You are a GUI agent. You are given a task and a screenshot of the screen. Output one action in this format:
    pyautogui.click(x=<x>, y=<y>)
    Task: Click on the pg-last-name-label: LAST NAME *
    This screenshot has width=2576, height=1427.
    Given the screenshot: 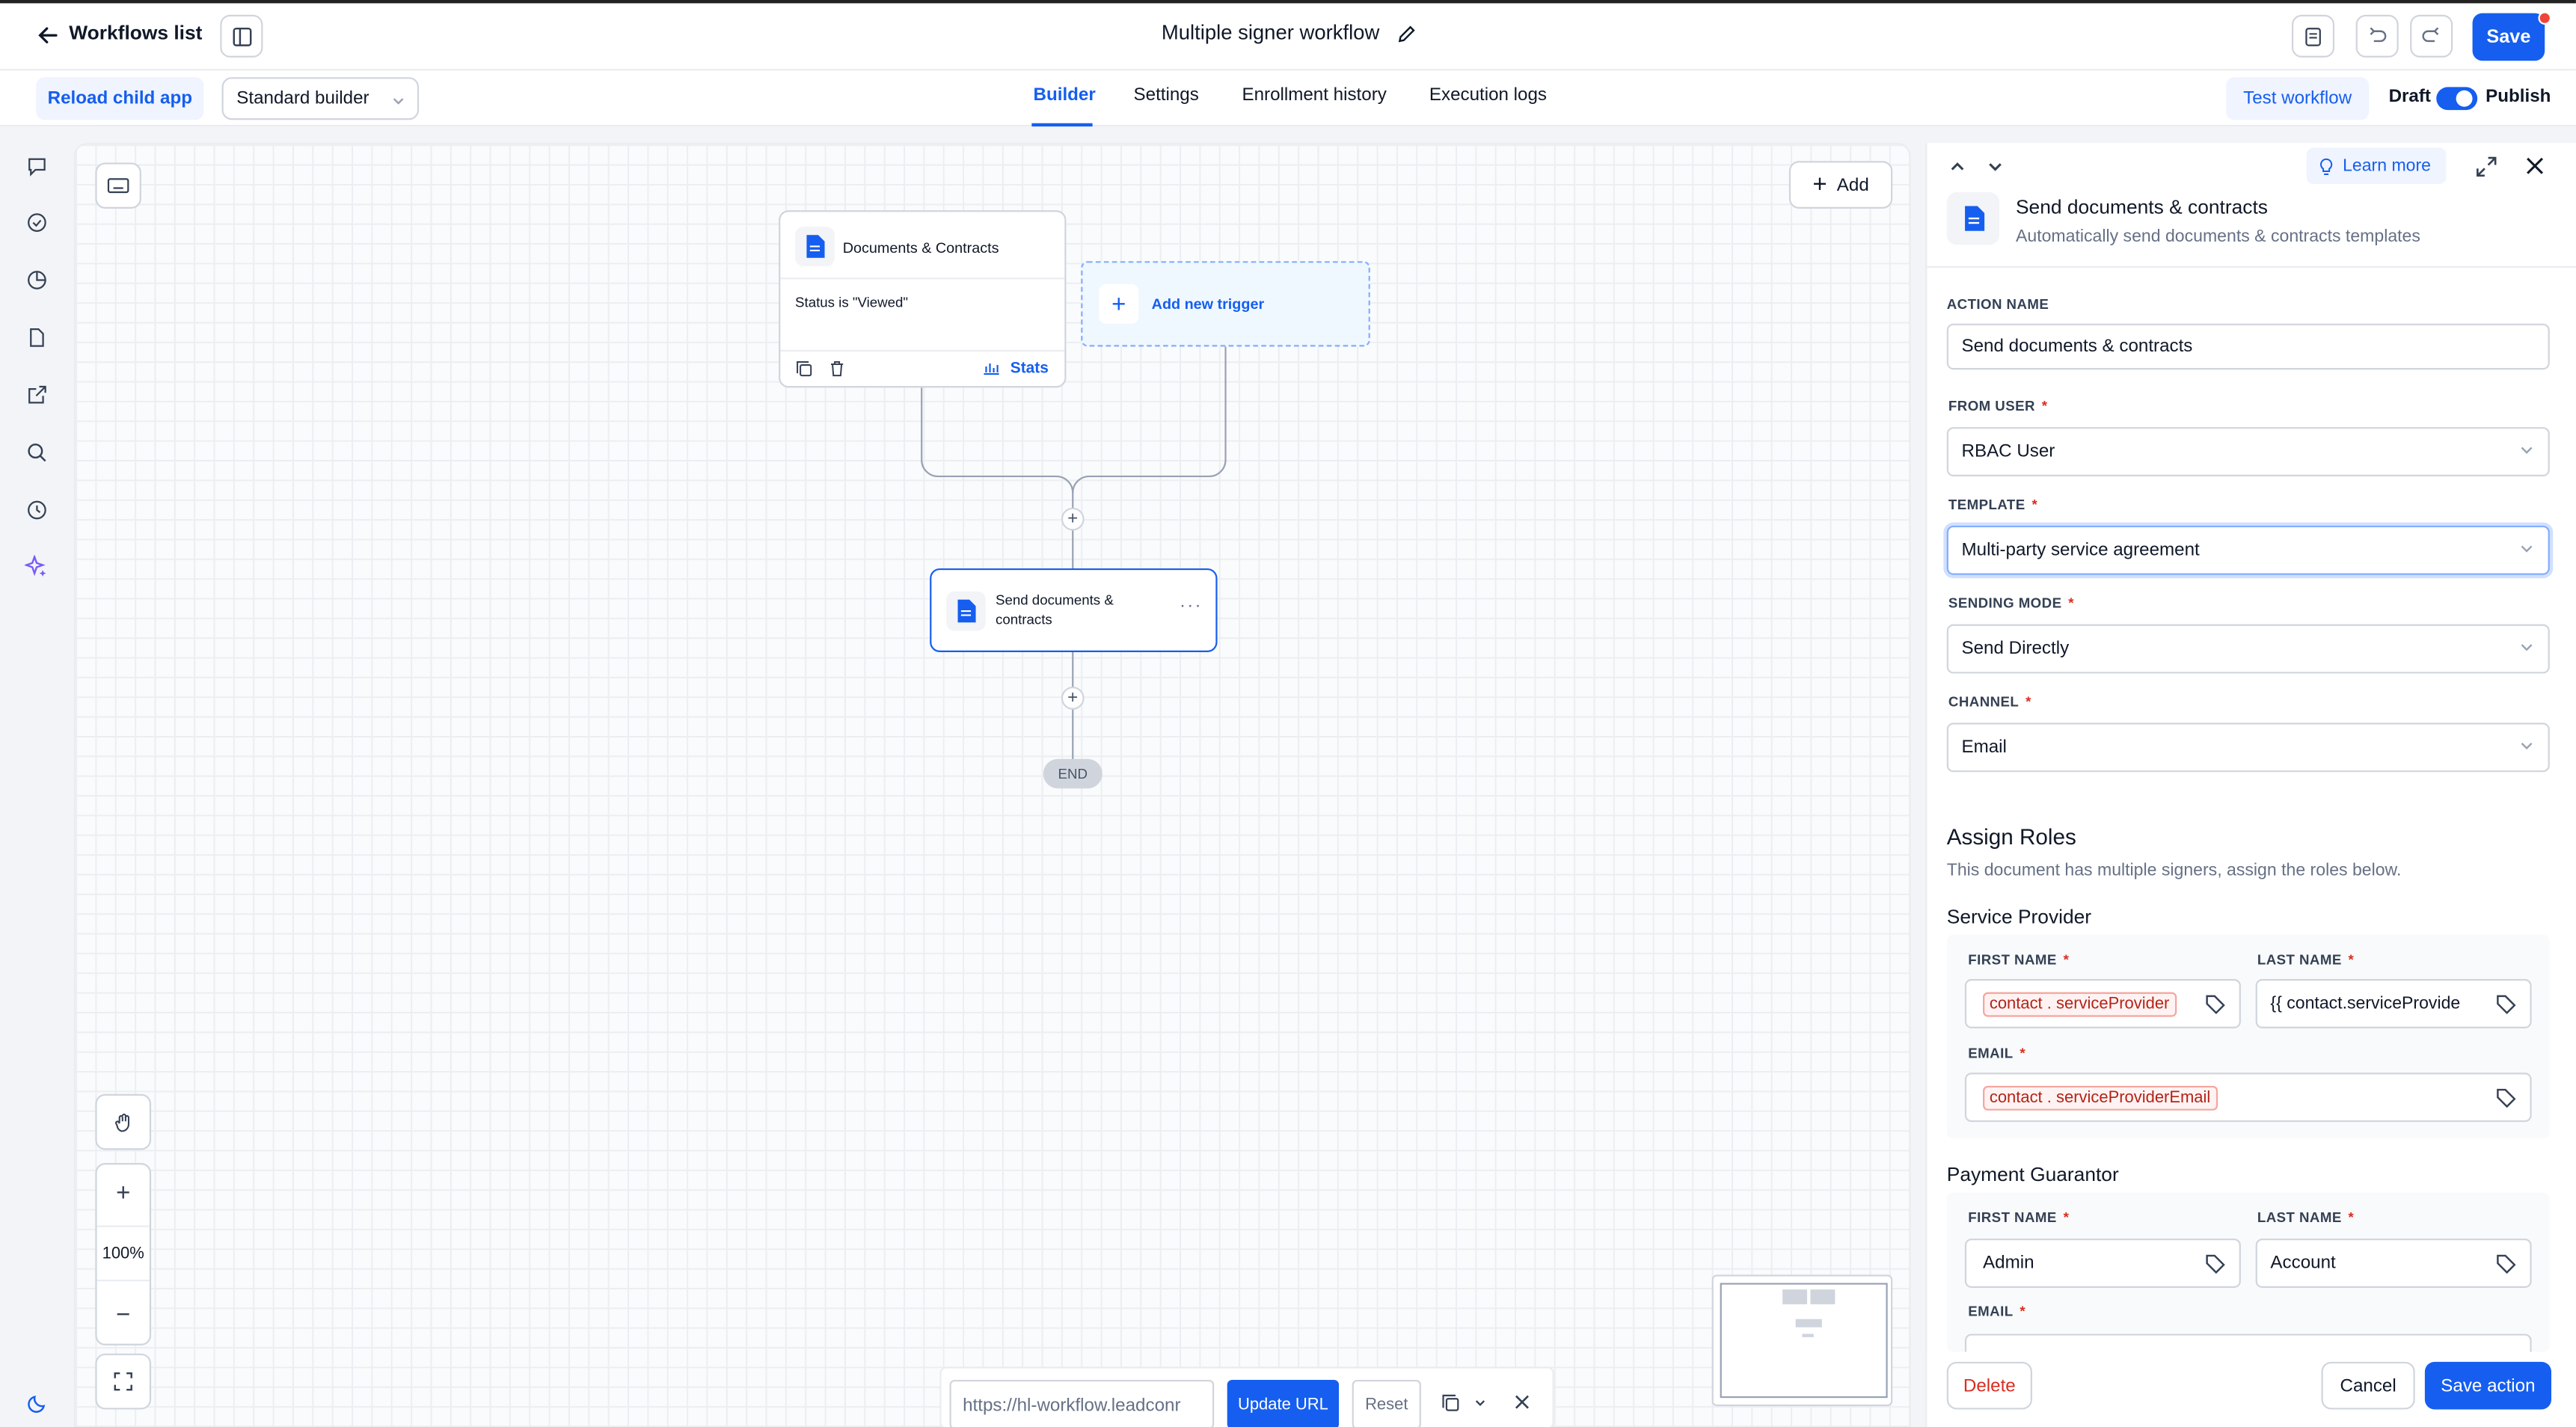 What is the action you would take?
    pyautogui.click(x=2306, y=1217)
    